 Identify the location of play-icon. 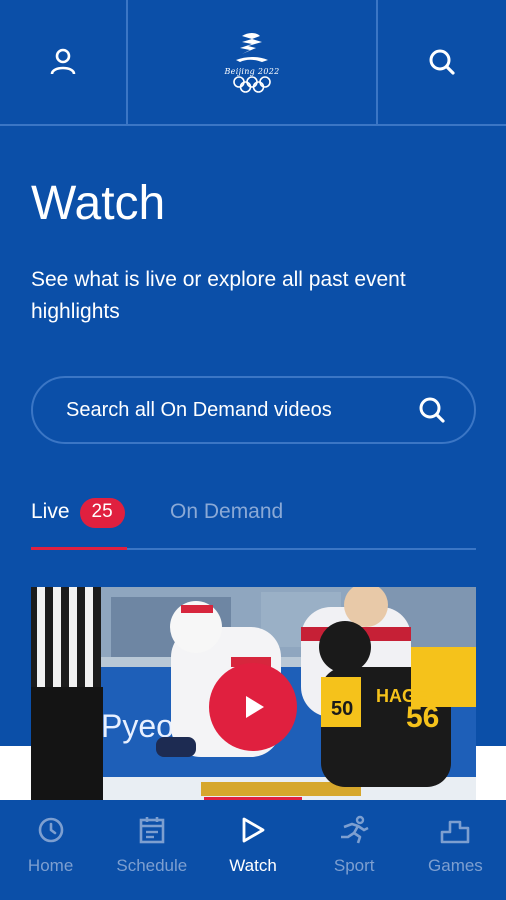
(255, 707).